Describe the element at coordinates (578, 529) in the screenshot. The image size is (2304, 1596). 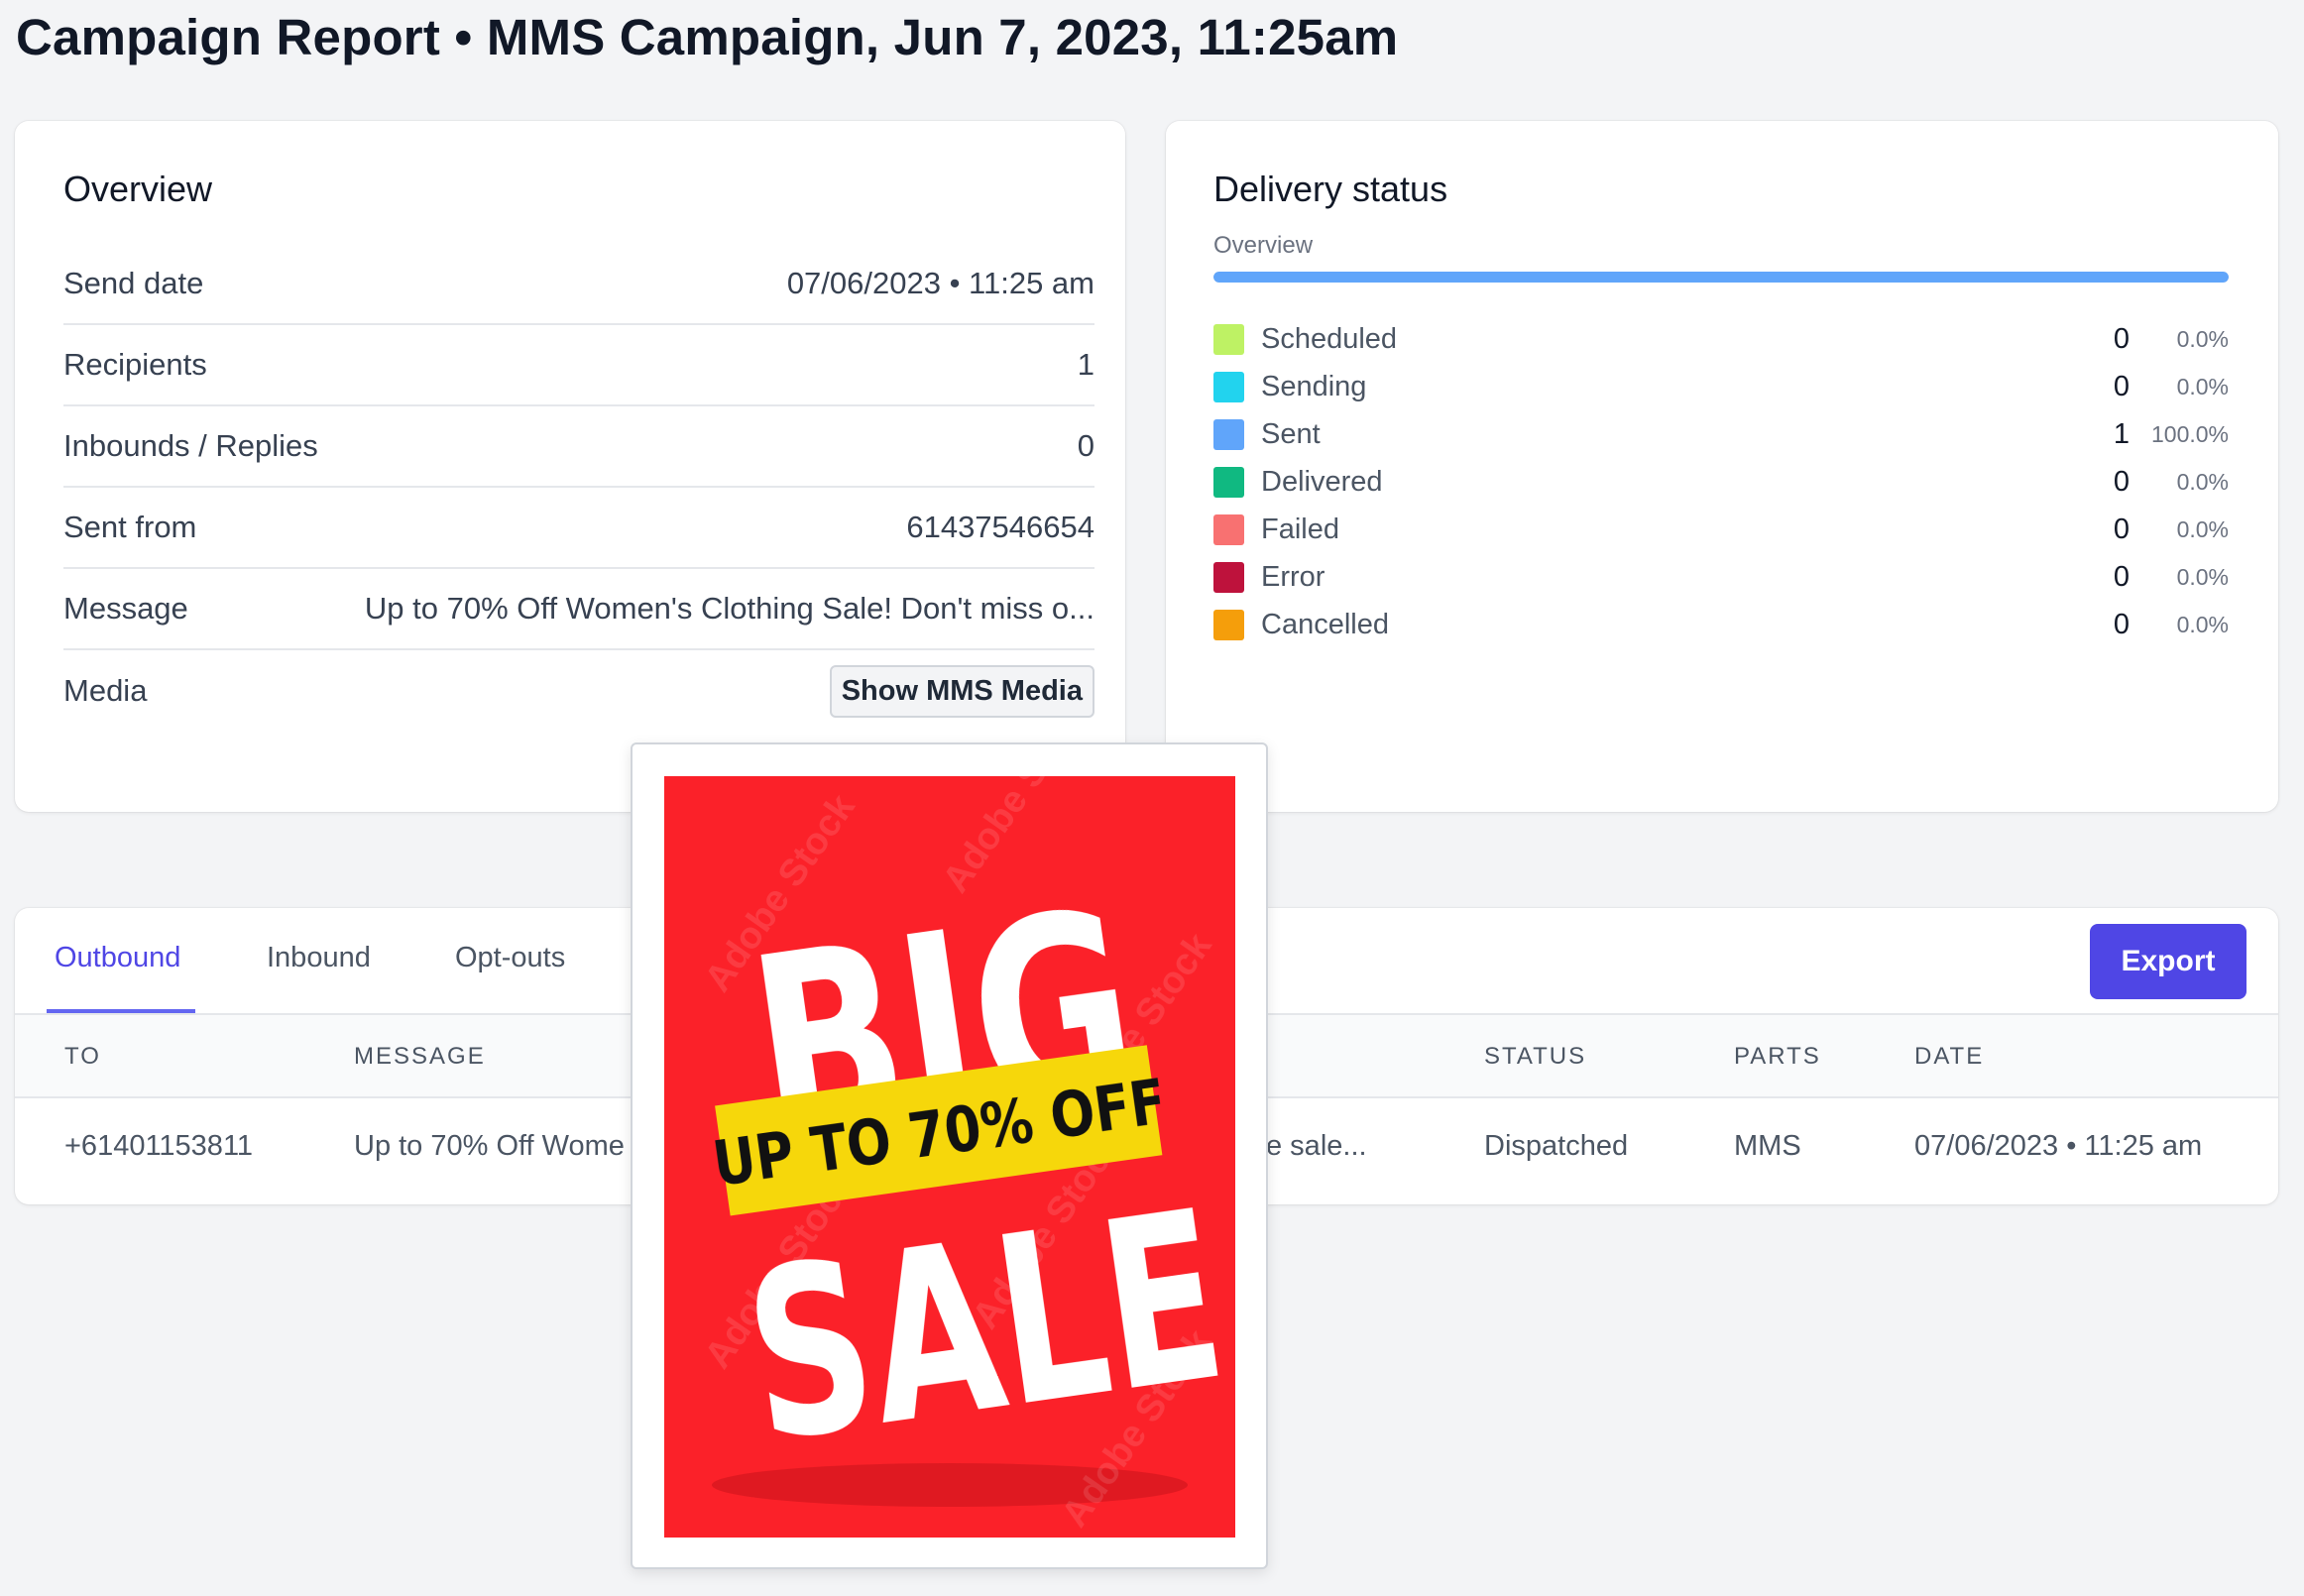
I see `overview-row-sent-from: Sent from 61437546654` at that location.